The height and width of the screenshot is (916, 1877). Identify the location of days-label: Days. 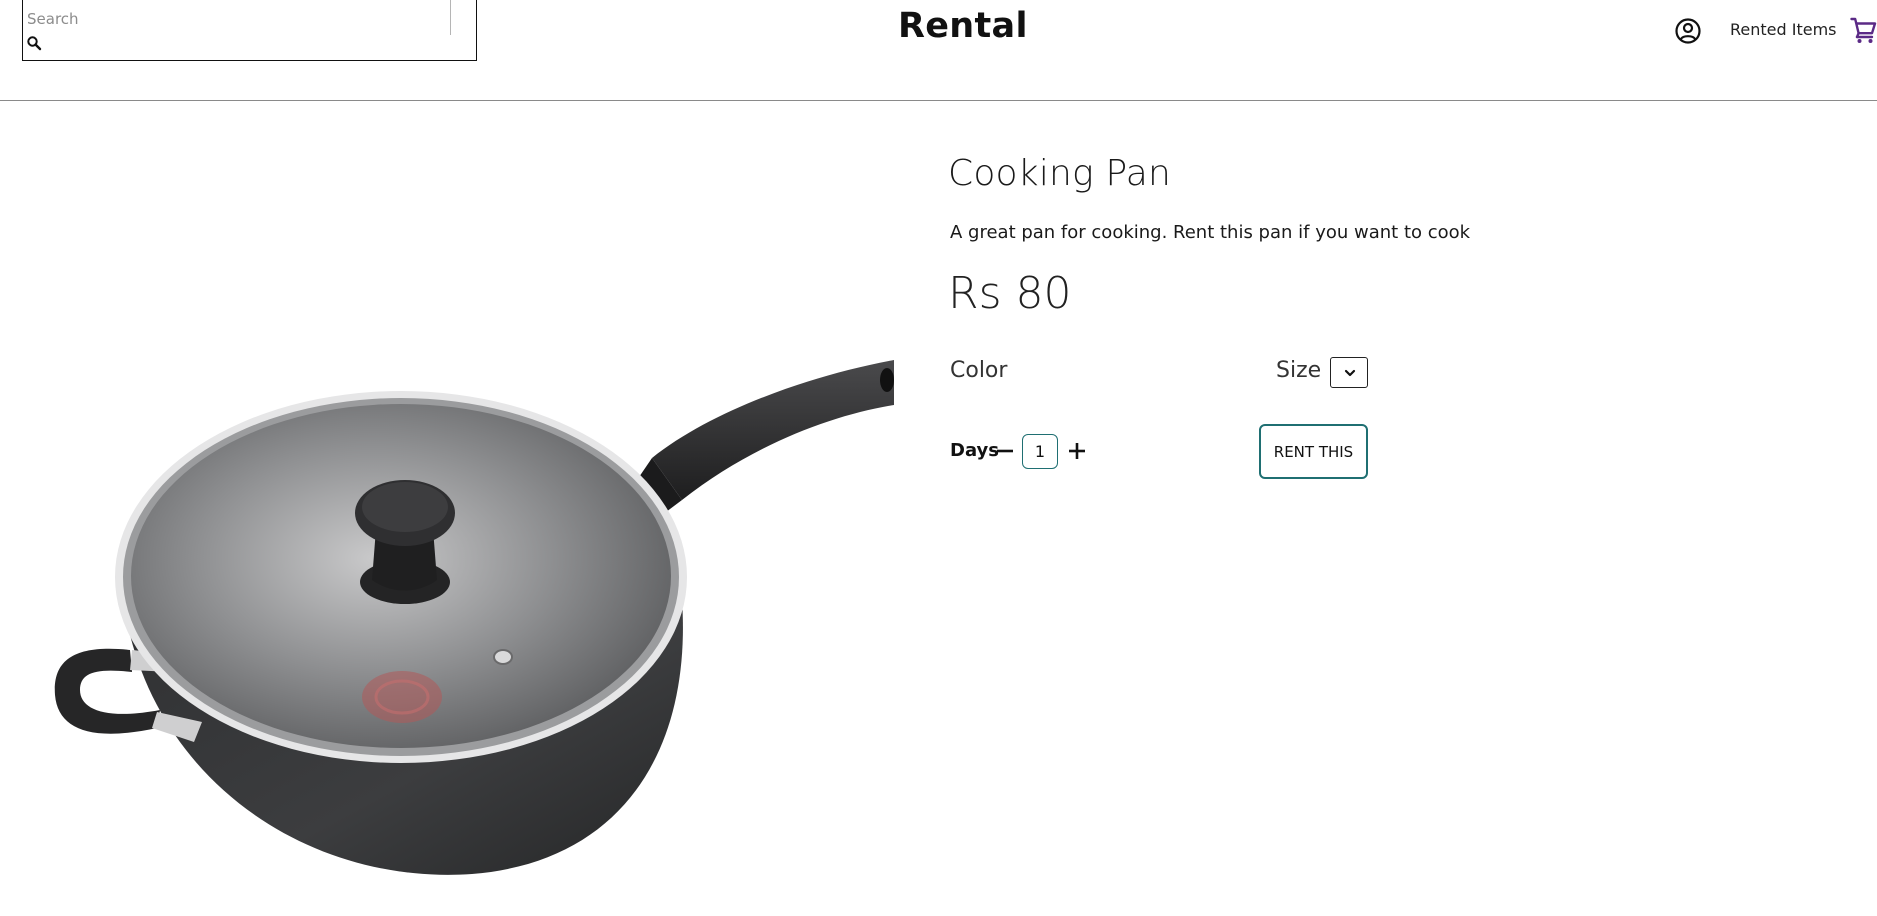
(974, 450).